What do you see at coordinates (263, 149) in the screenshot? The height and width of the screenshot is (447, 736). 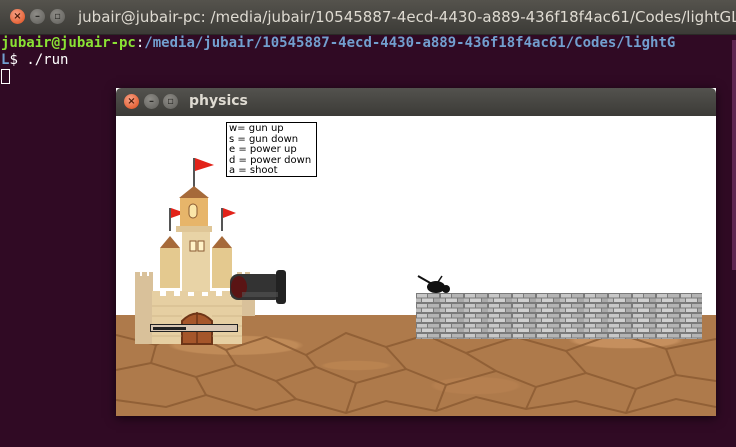 I see `legend-item: e = power up` at bounding box center [263, 149].